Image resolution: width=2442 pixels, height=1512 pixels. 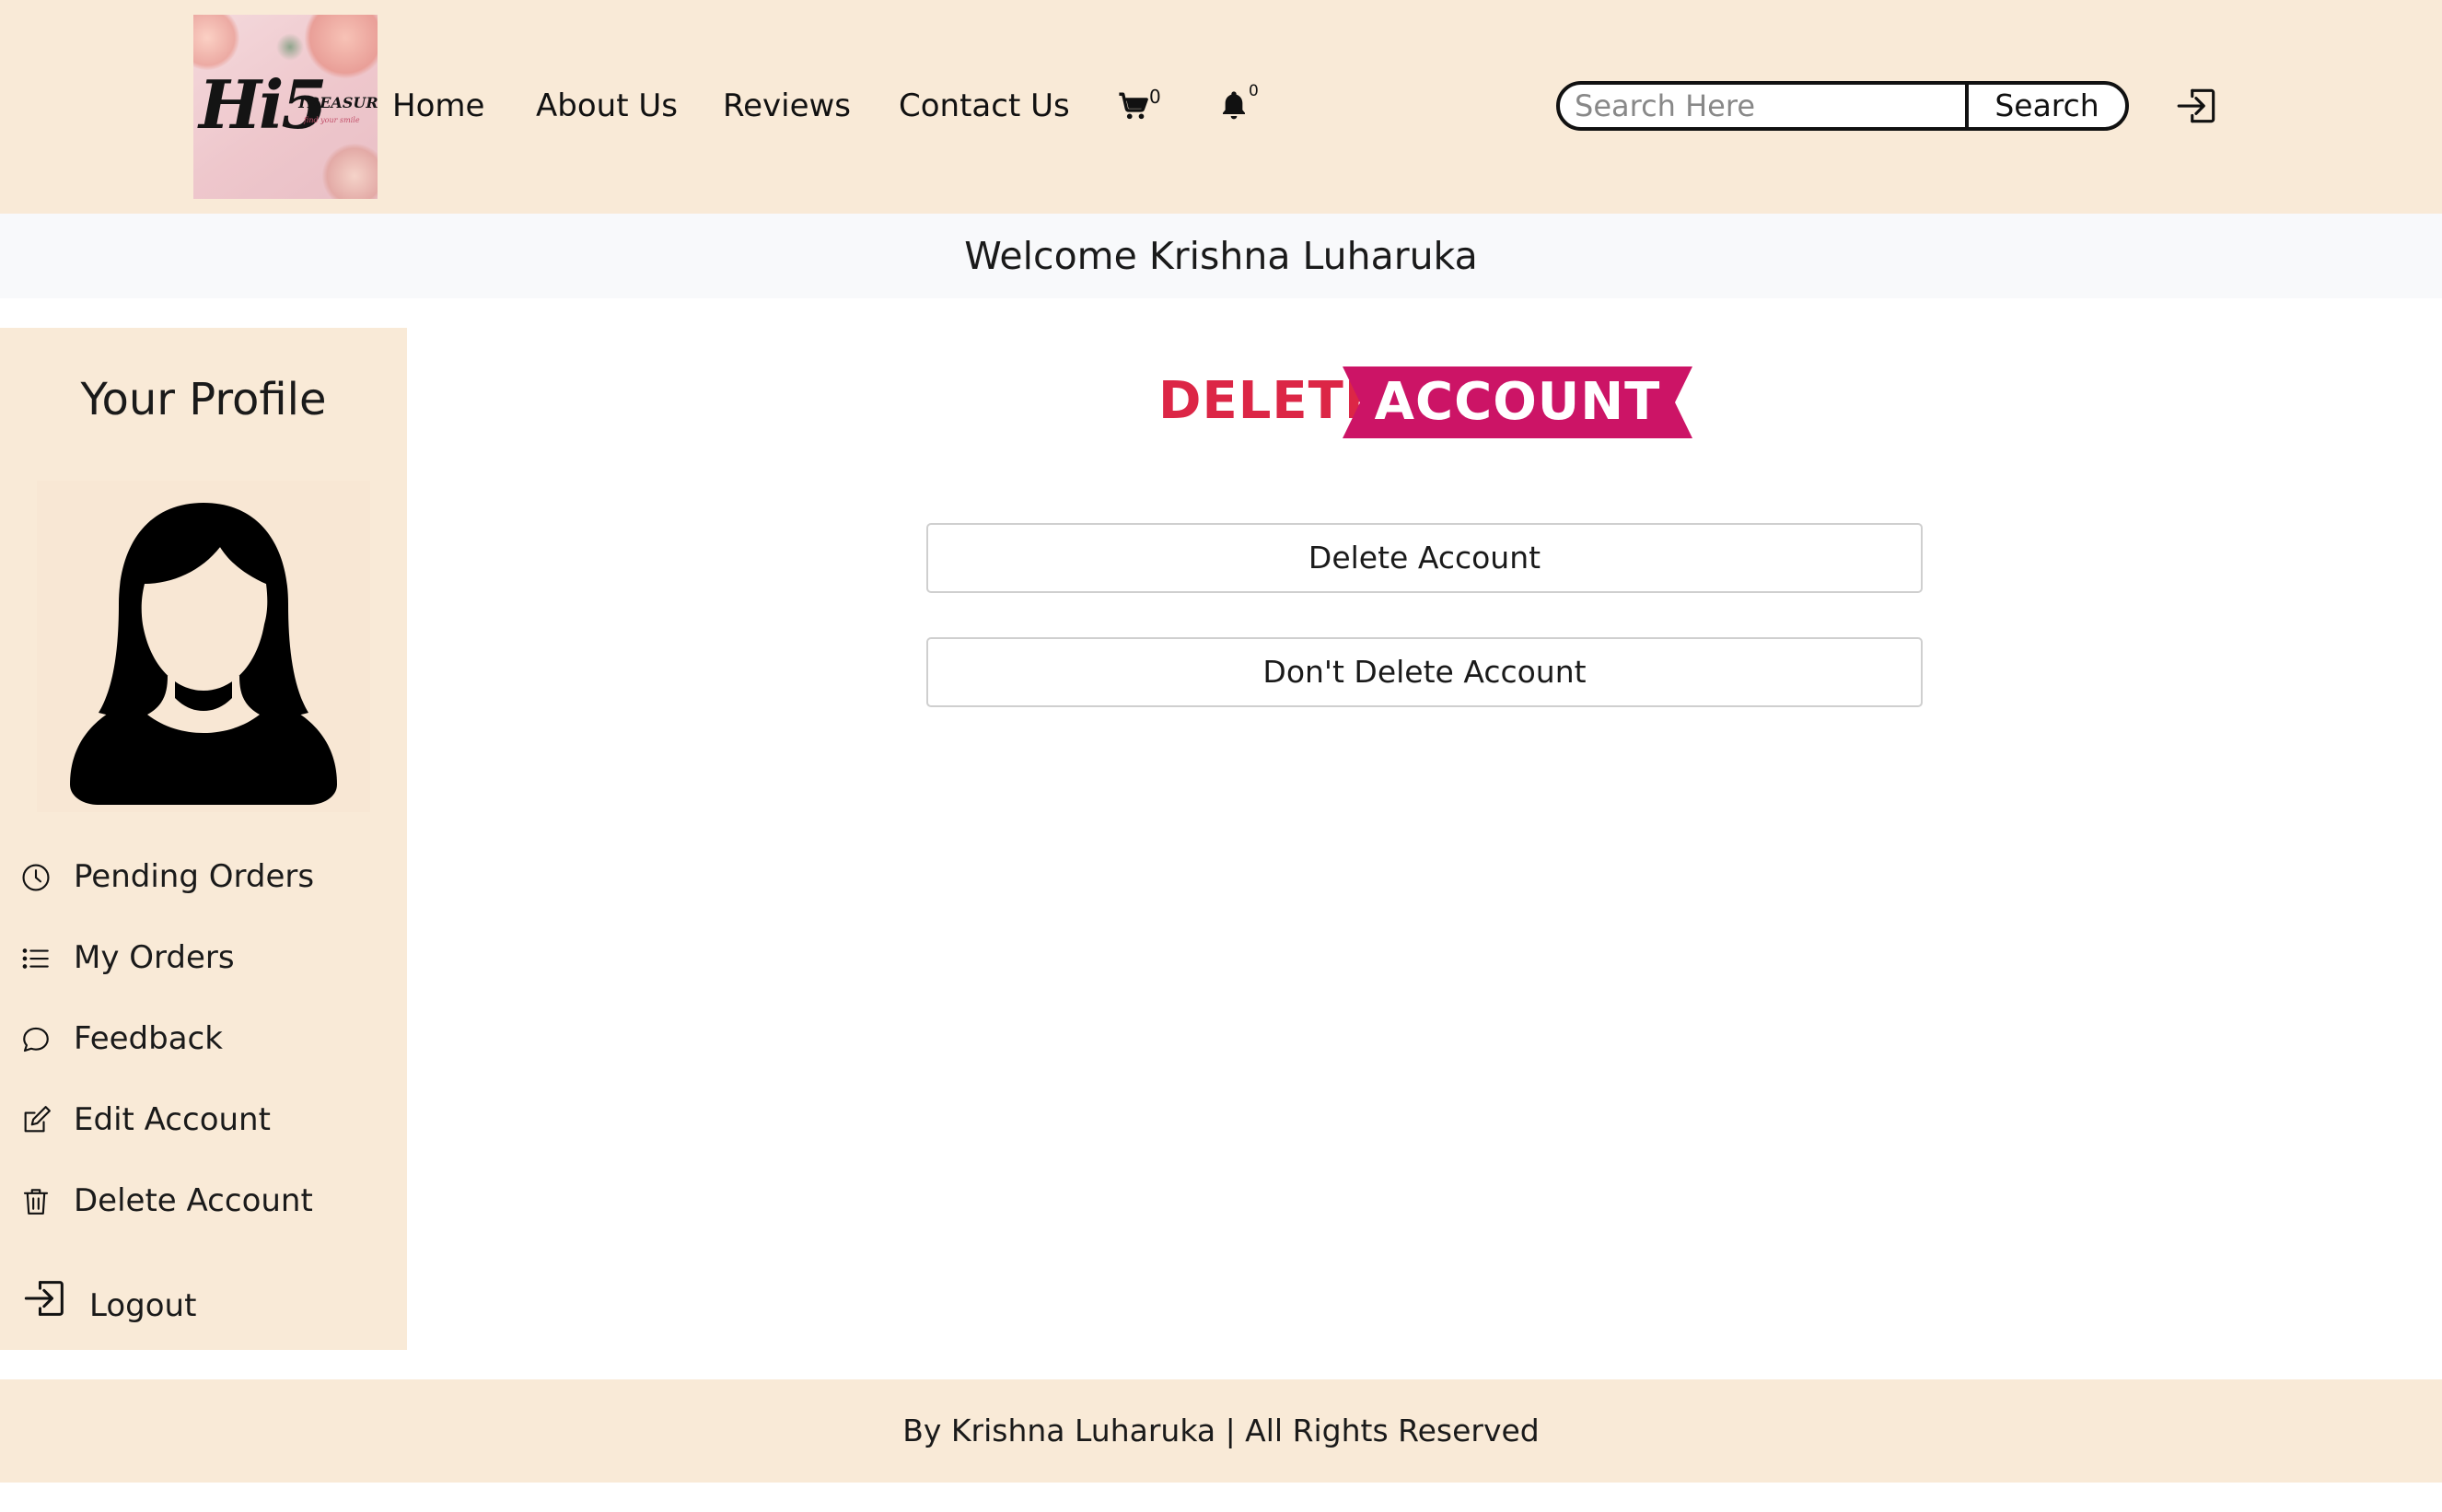 I want to click on sidebar-item-my-orders: My Orders, so click(x=203, y=958).